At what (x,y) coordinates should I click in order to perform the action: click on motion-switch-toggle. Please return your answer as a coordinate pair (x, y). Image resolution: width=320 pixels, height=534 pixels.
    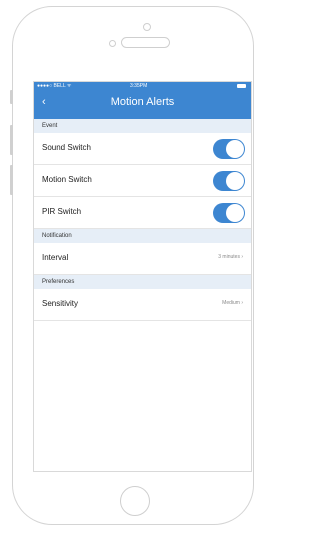
    Looking at the image, I should click on (229, 181).